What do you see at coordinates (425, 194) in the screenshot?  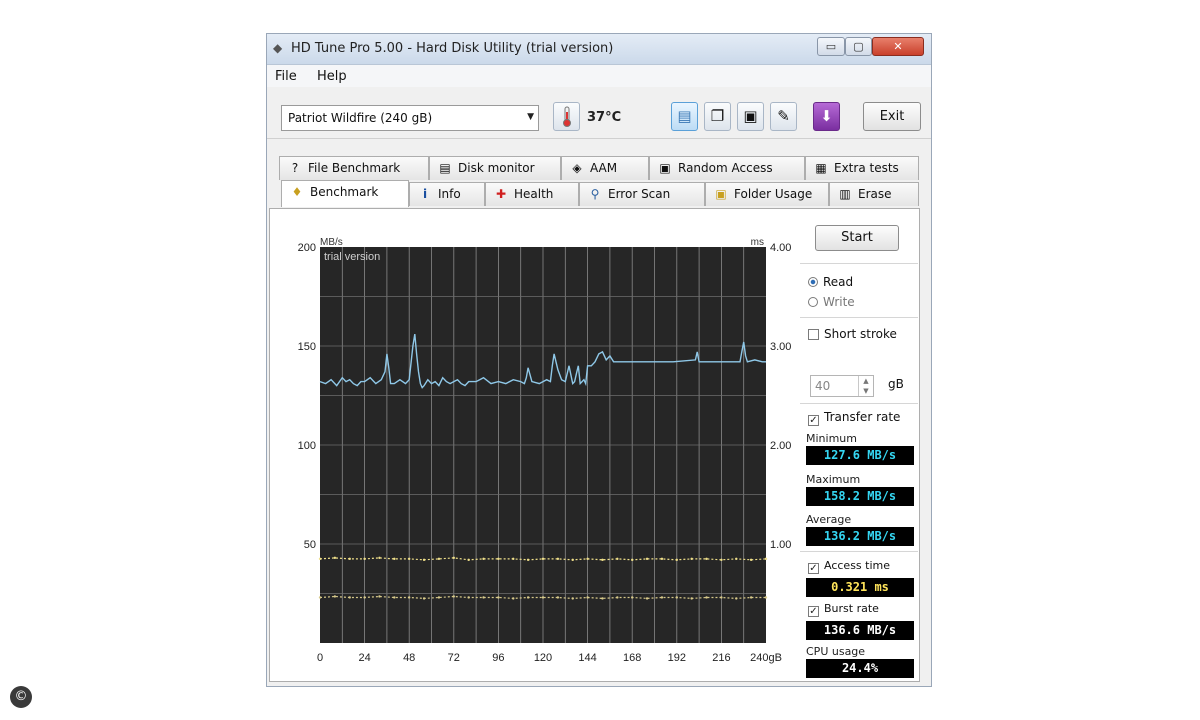 I see `info-icon: i` at bounding box center [425, 194].